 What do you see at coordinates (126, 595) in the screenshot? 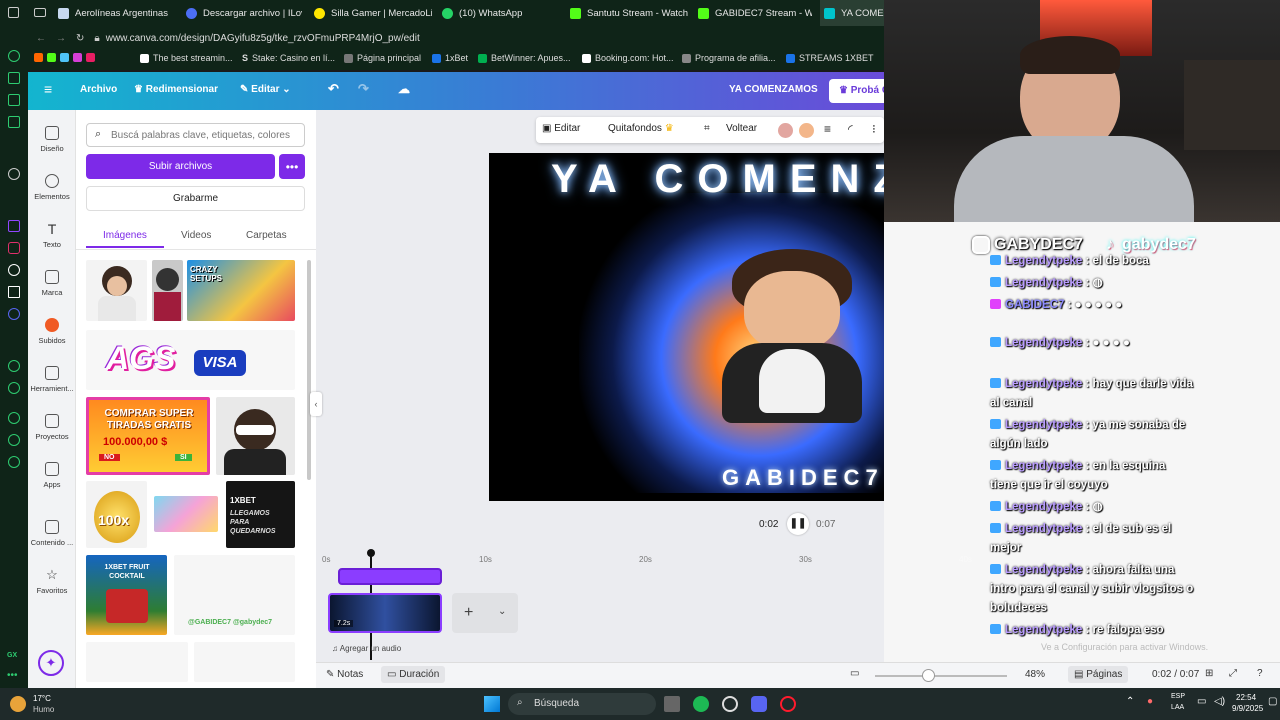
I see `image-thumb-fruit-cocktail: 1XBET FRUIT COCKTAIL` at bounding box center [126, 595].